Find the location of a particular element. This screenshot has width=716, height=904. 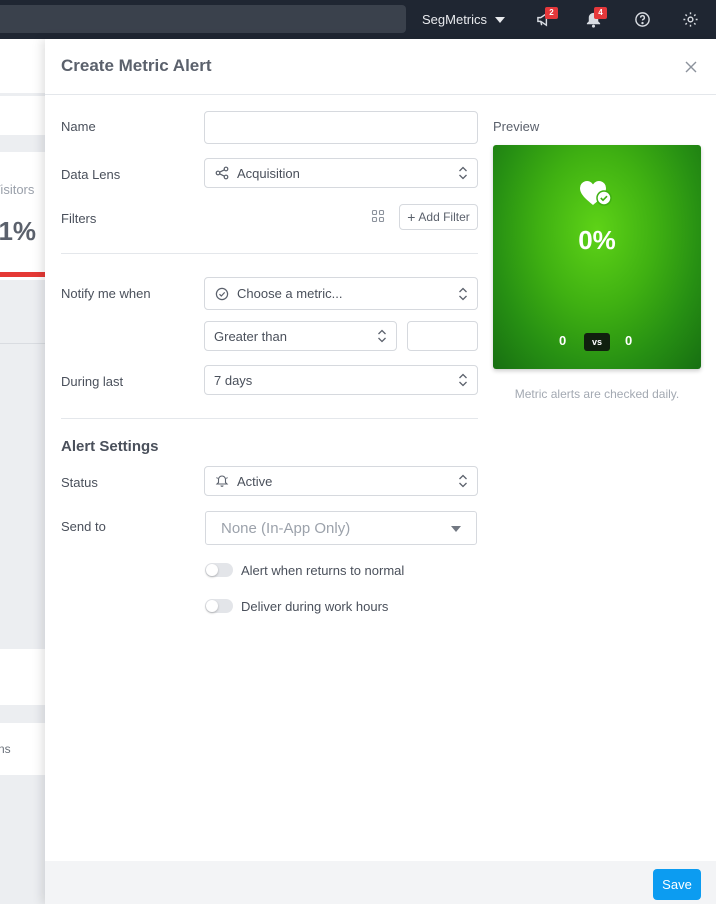

returns-to-normal-label: Alert when returns to normal is located at coordinates (323, 570).